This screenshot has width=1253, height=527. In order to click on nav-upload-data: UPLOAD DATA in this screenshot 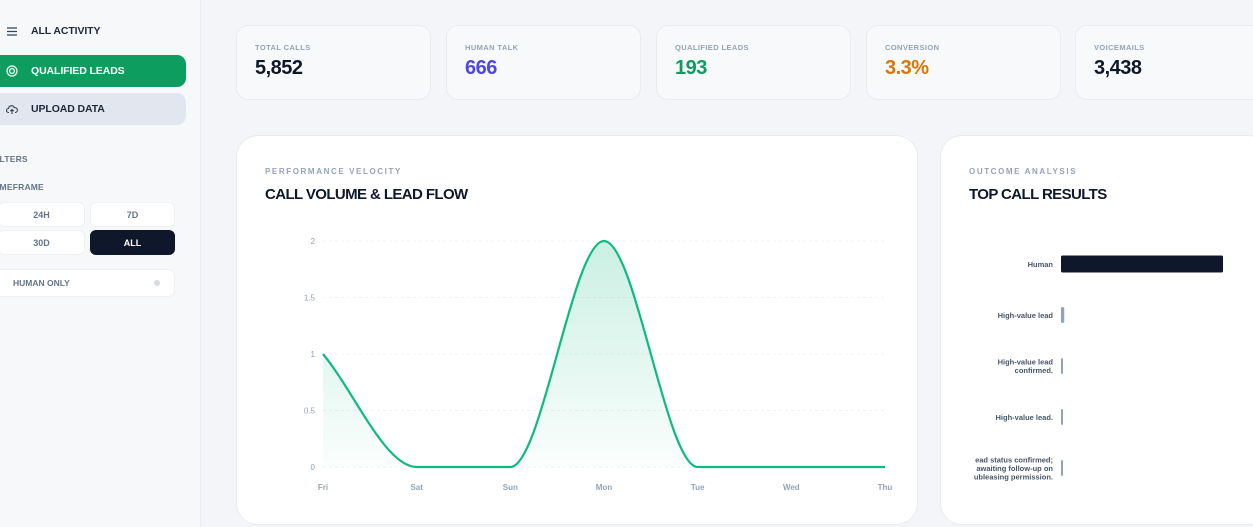, I will do `click(93, 109)`.